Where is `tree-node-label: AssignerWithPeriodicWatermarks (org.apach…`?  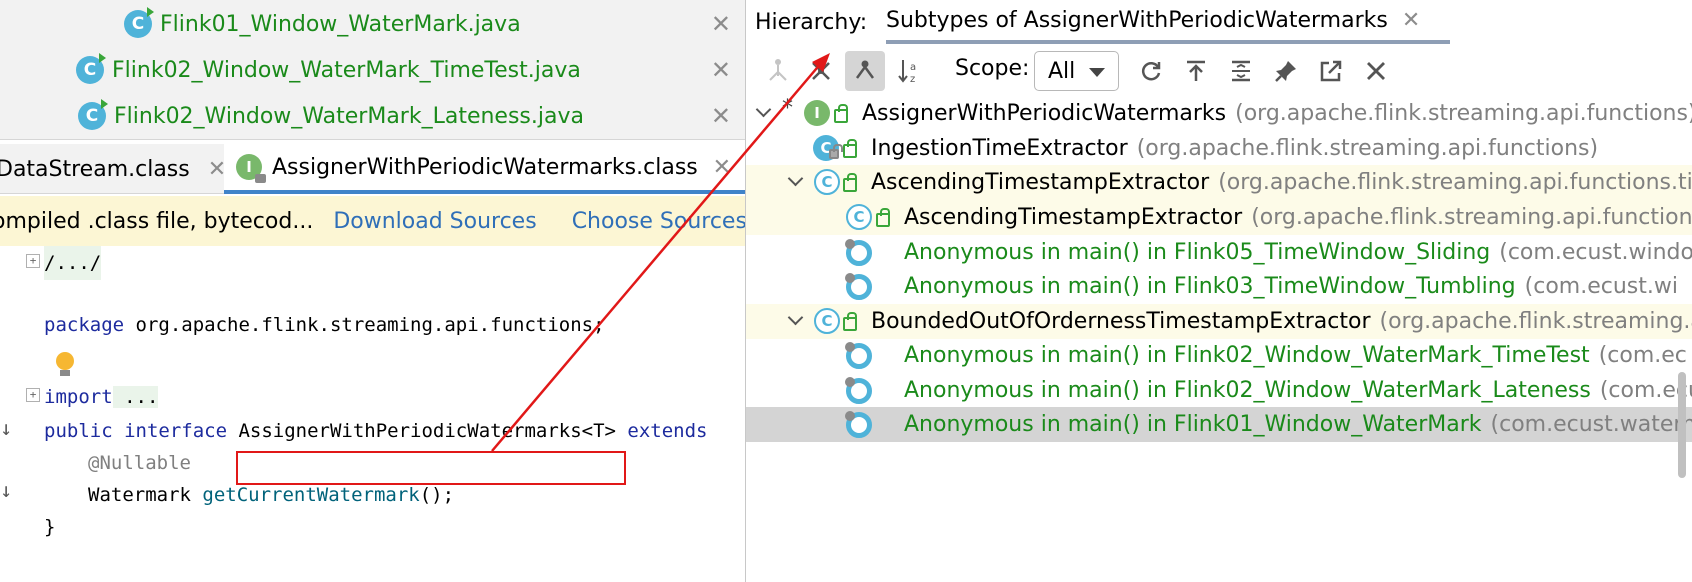
tree-node-label: AssignerWithPeriodicWatermarks (org.apach… is located at coordinates (1277, 113).